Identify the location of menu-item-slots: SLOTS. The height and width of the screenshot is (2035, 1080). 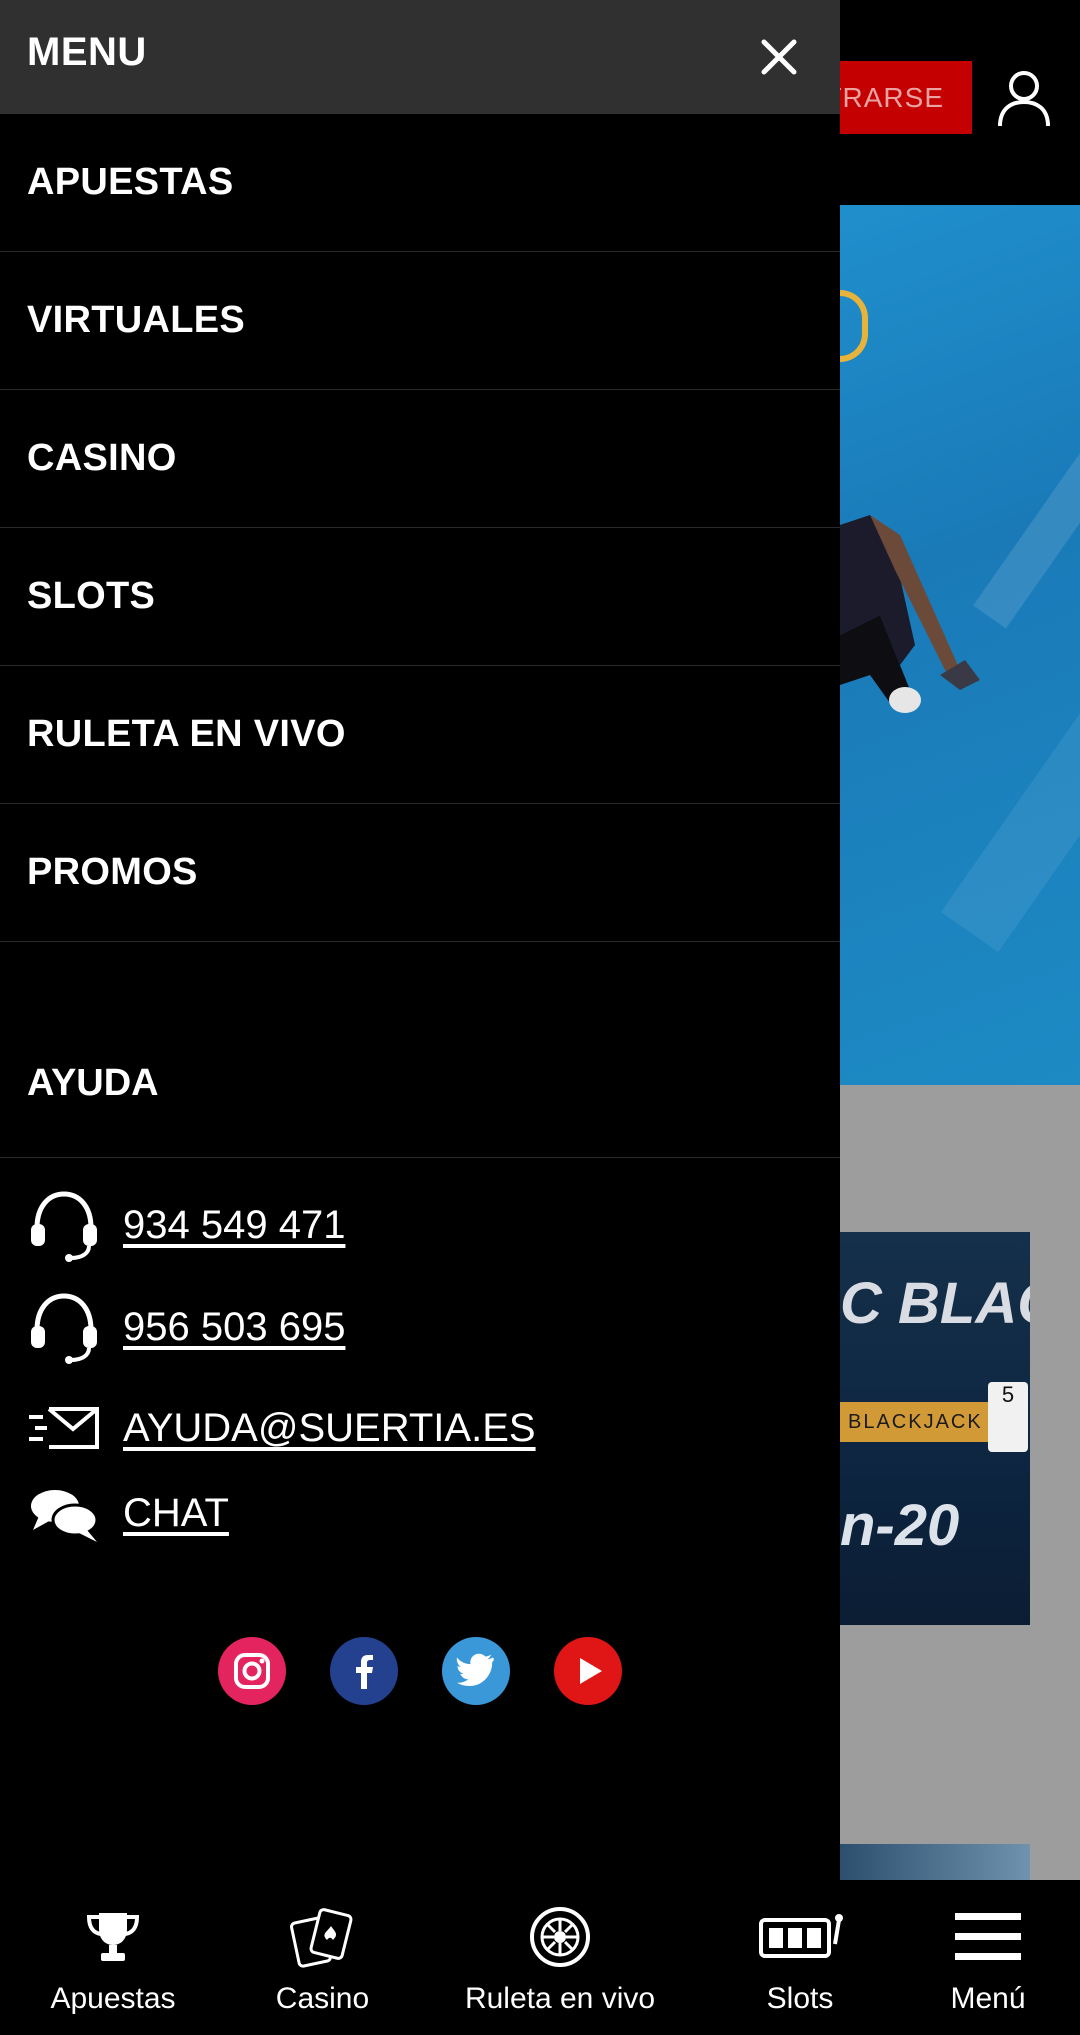
(420, 597).